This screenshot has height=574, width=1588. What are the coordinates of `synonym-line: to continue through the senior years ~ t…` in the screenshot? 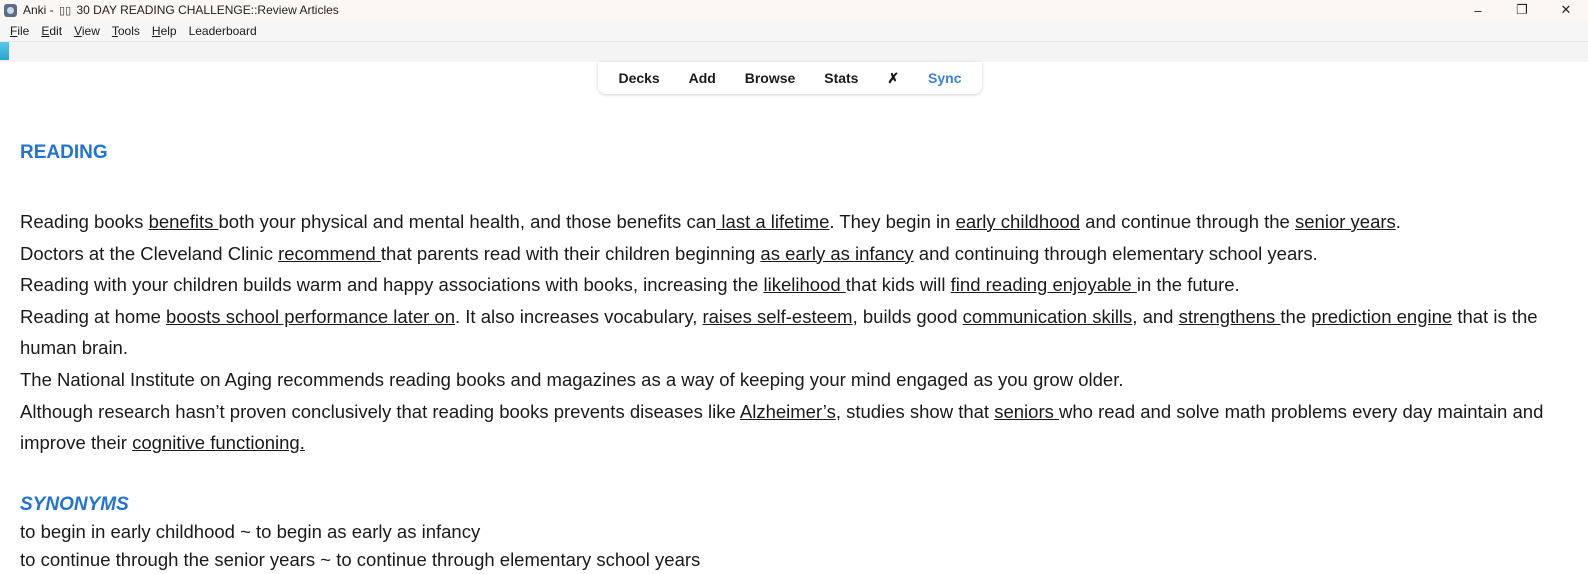 It's located at (360, 559).